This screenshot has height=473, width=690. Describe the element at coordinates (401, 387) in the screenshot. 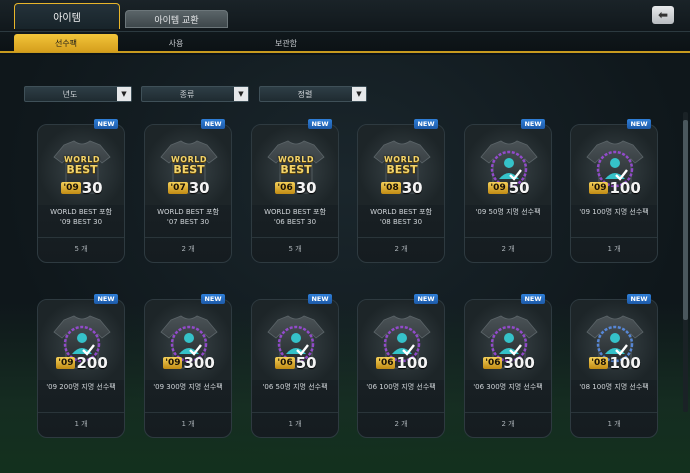

I see `pack-name: '06 100명 지명 선수팩` at that location.